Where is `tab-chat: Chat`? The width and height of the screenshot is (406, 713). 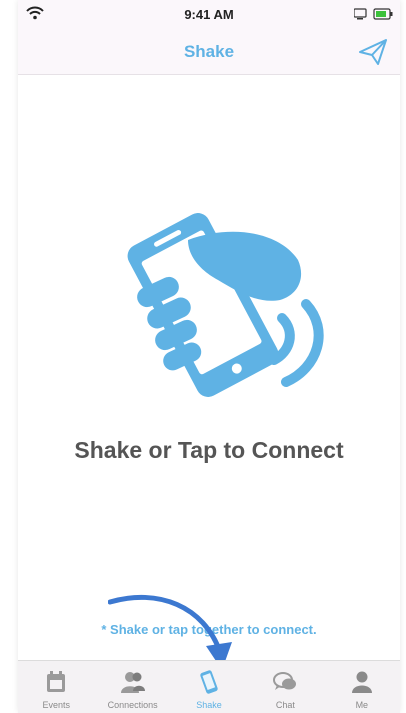
tab-chat: Chat is located at coordinates (285, 687).